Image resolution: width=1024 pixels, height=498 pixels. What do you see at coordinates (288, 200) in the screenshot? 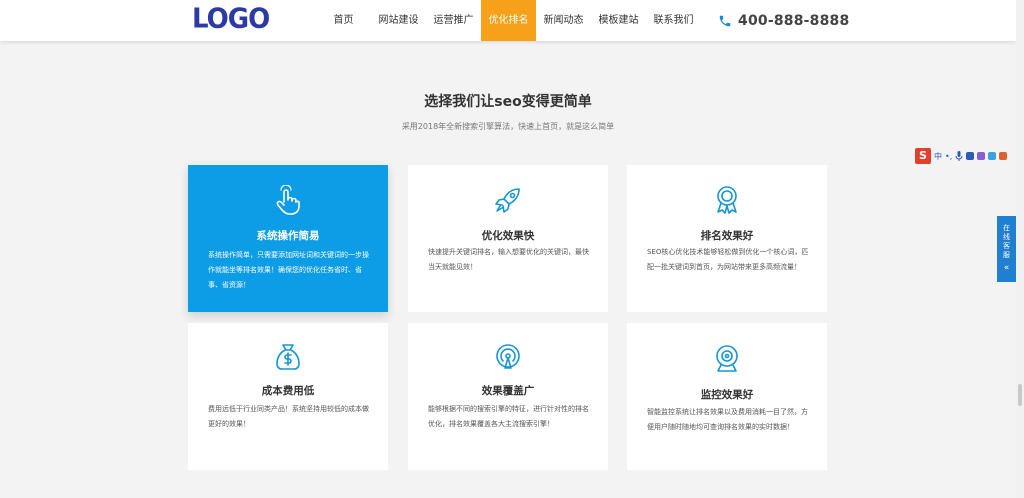
I see `hand-pointer-icon` at bounding box center [288, 200].